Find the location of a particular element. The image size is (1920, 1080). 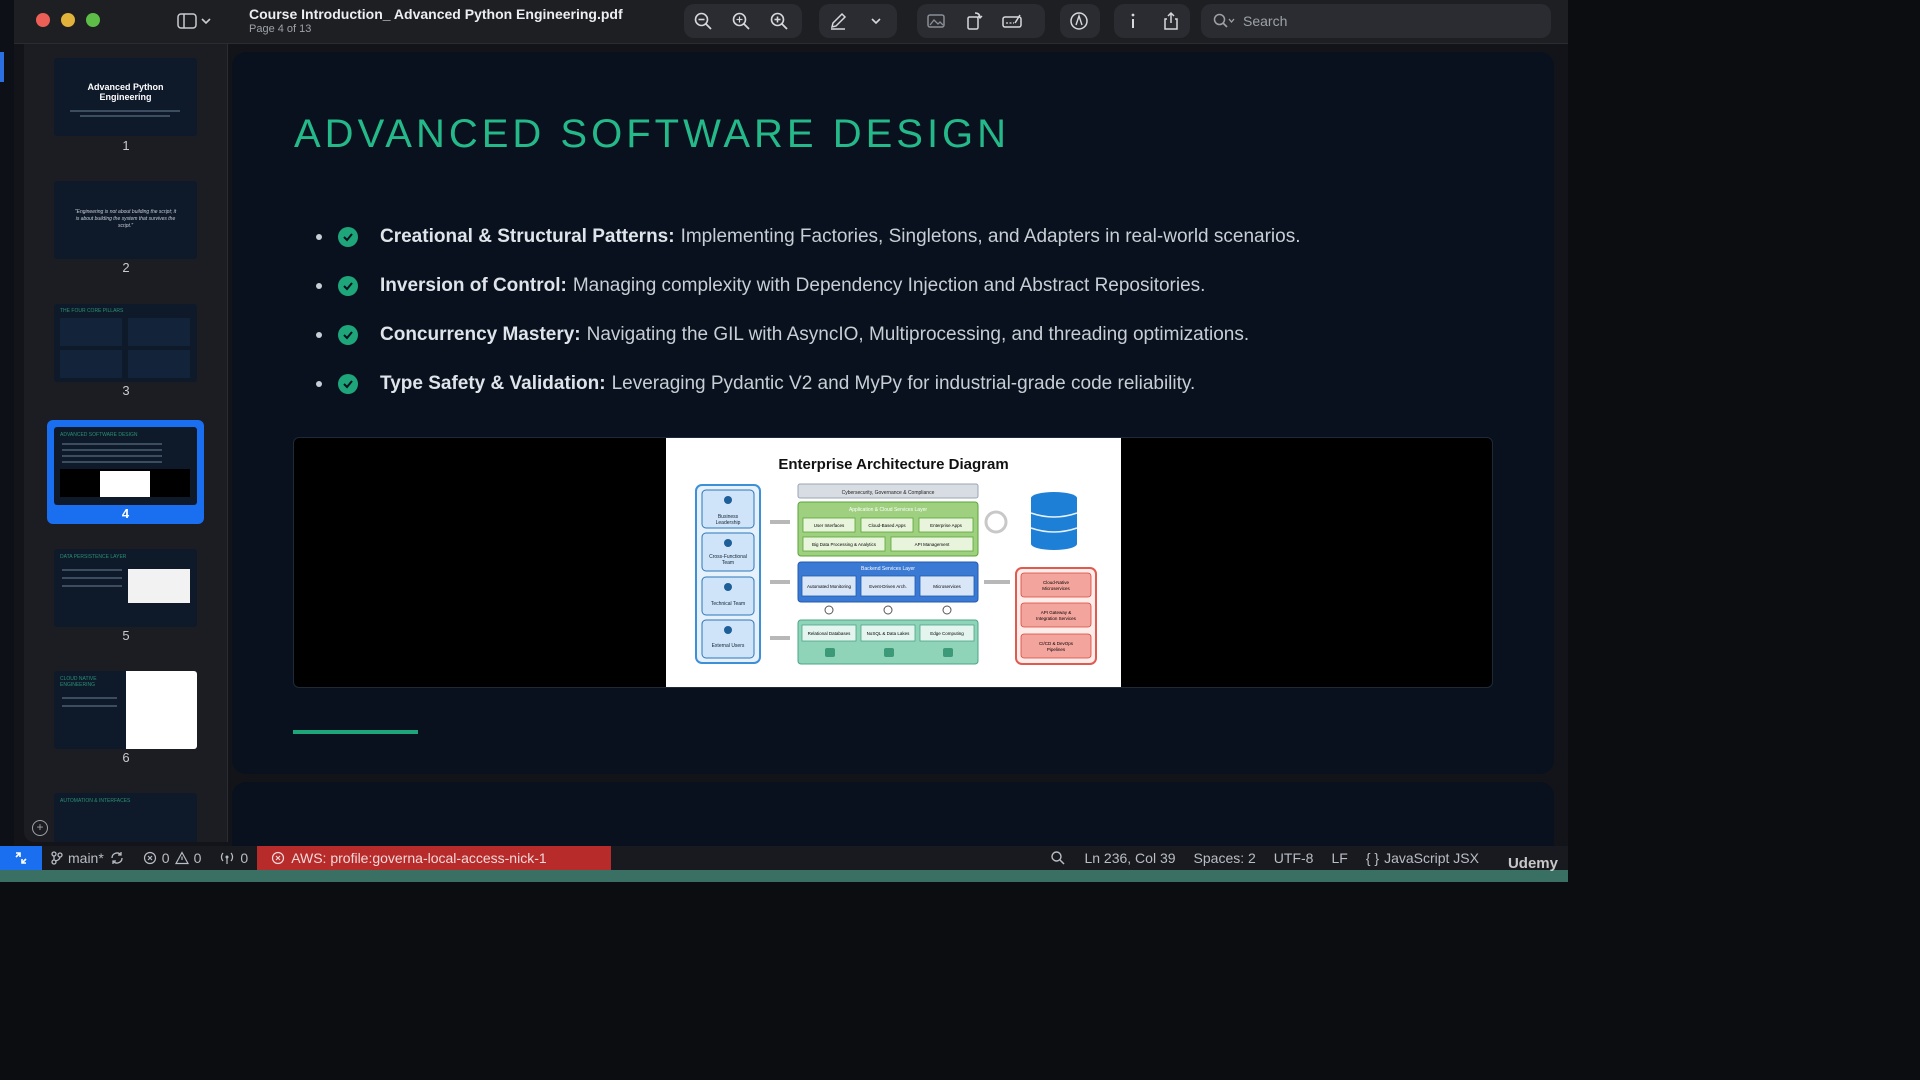

search-icon is located at coordinates (1058, 858).